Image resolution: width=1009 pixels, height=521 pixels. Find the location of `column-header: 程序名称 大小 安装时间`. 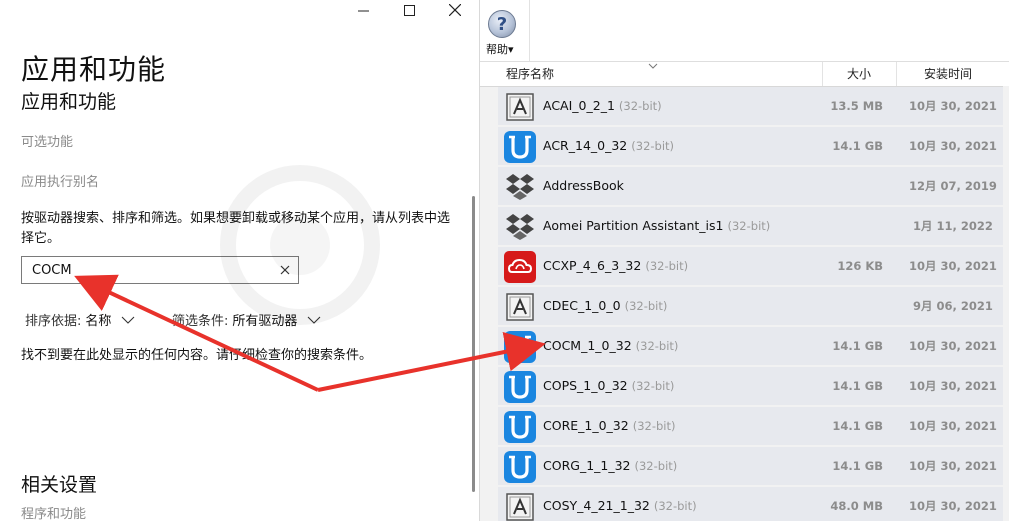

column-header: 程序名称 大小 安装时间 is located at coordinates (744, 74).